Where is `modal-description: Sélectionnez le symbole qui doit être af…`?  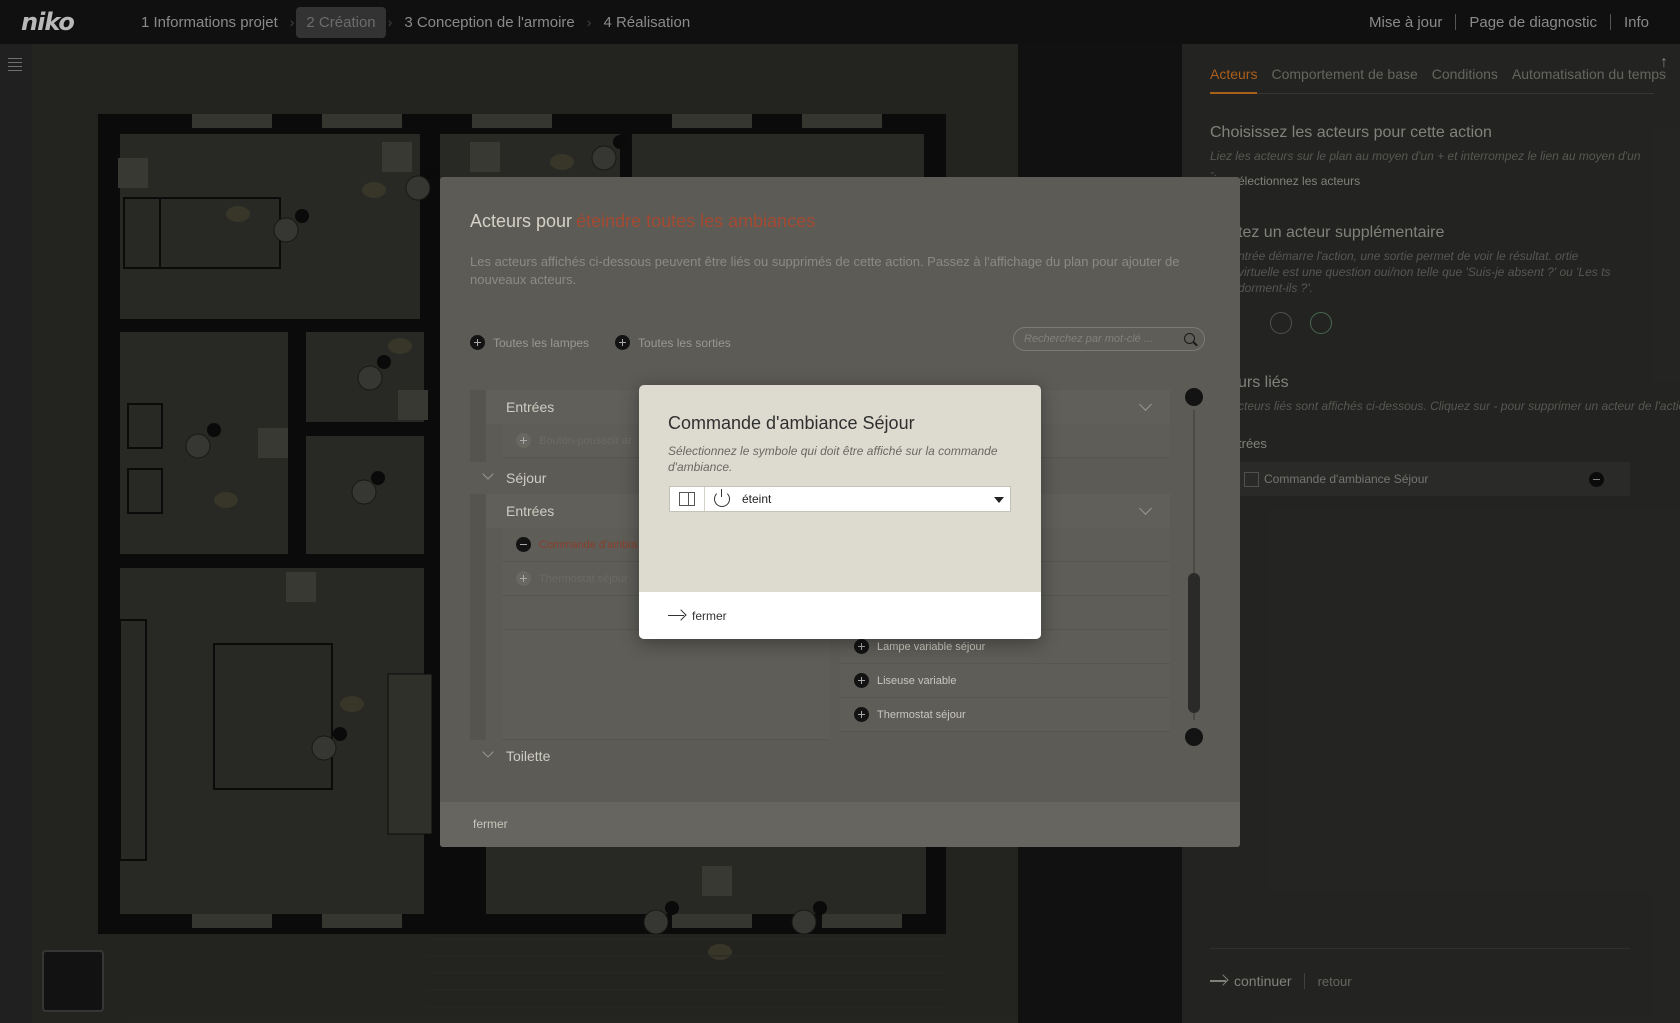
modal-description: Sélectionnez le symbole qui doit être af… is located at coordinates (833, 459).